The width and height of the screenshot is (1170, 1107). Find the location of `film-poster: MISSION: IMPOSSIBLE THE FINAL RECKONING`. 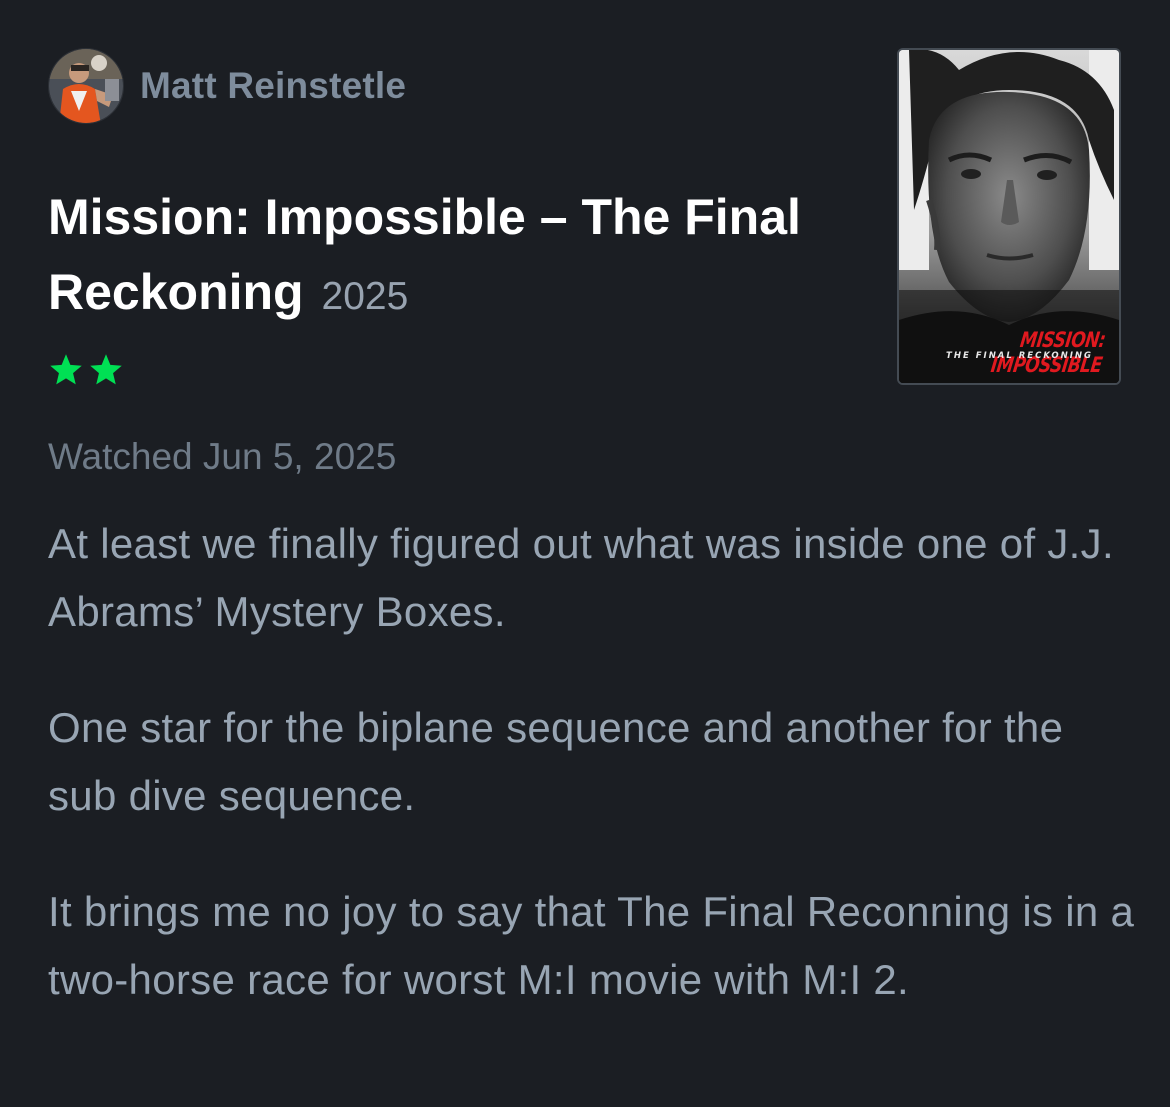

film-poster: MISSION: IMPOSSIBLE THE FINAL RECKONING is located at coordinates (1009, 216).